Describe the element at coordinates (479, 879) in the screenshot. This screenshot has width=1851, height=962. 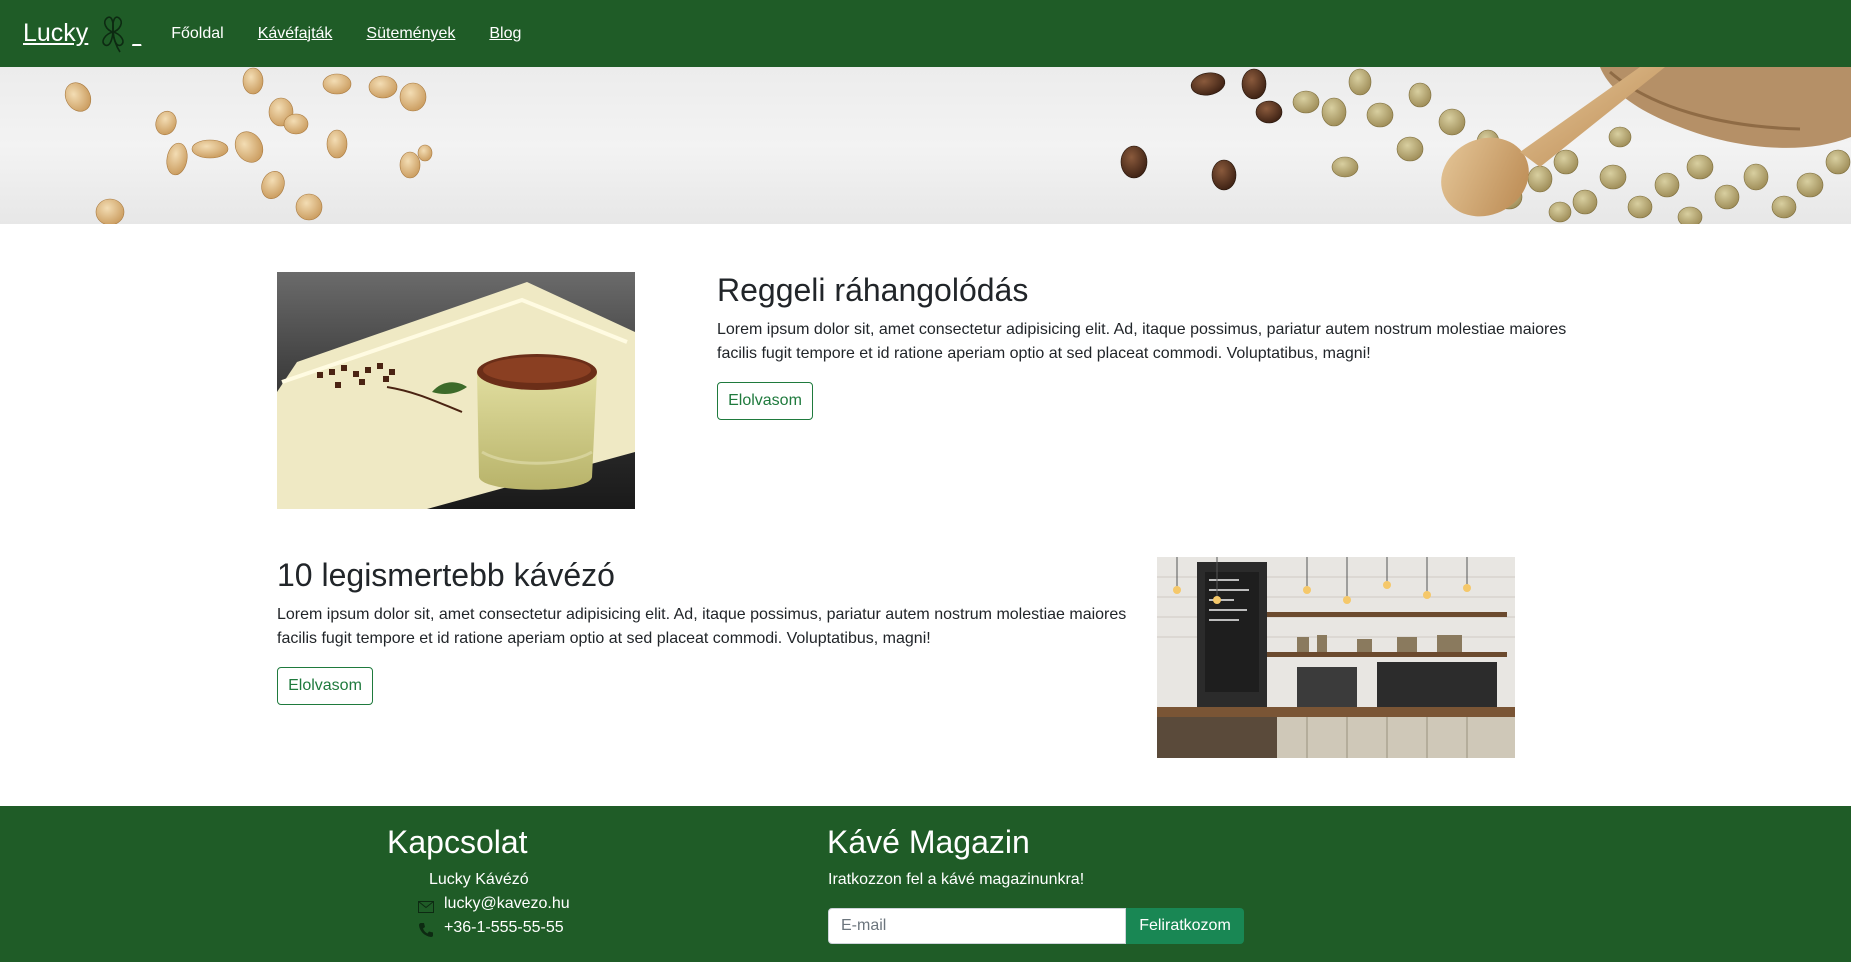
I see `contact-name: Lucky Kávézó` at that location.